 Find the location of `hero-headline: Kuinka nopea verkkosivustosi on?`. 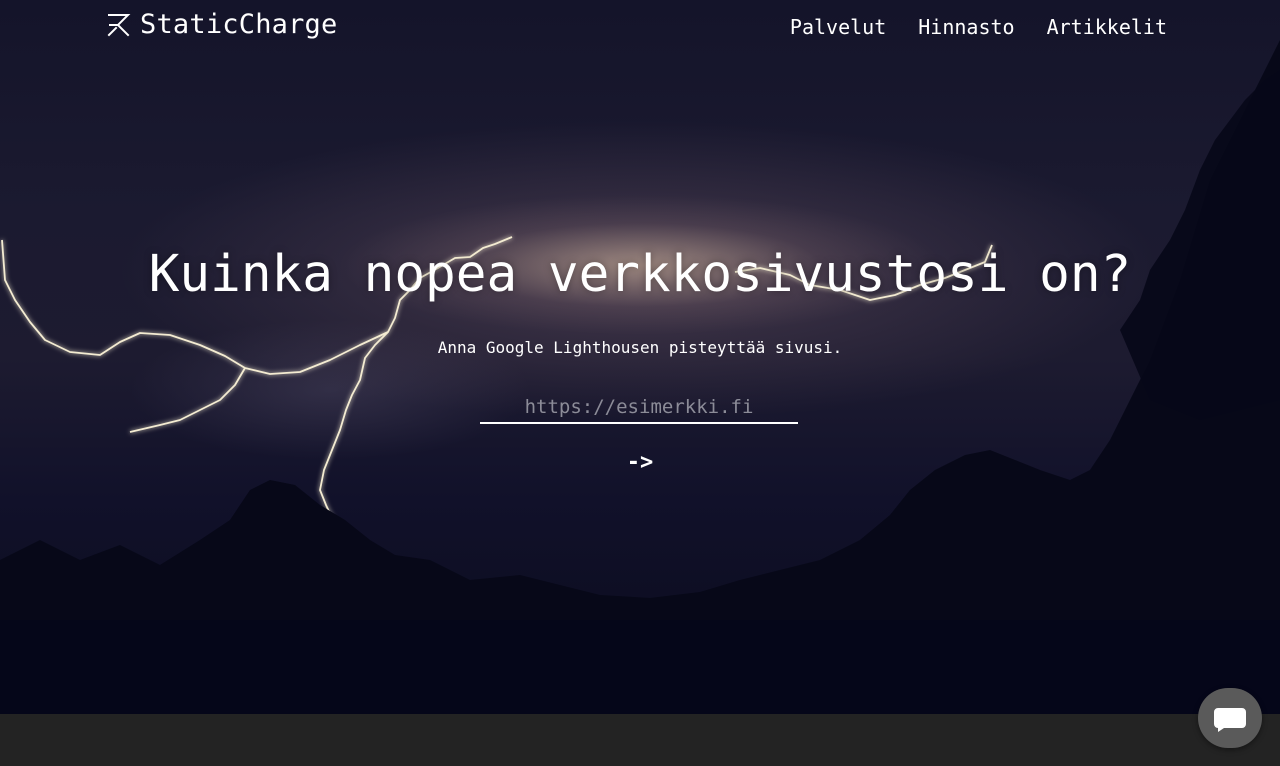

hero-headline: Kuinka nopea verkkosivustosi on? is located at coordinates (640, 274).